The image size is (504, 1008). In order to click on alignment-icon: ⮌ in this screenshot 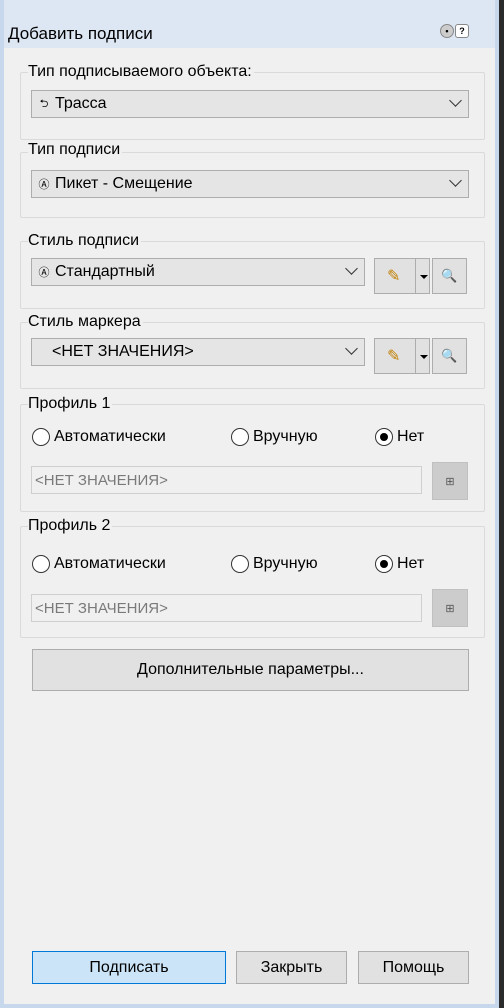, I will do `click(44, 103)`.